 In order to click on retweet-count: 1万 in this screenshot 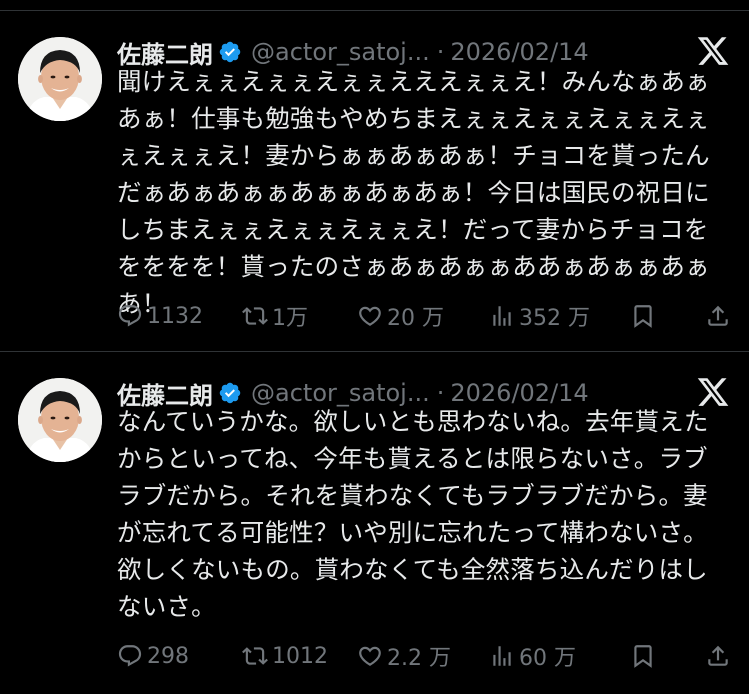, I will do `click(290, 318)`.